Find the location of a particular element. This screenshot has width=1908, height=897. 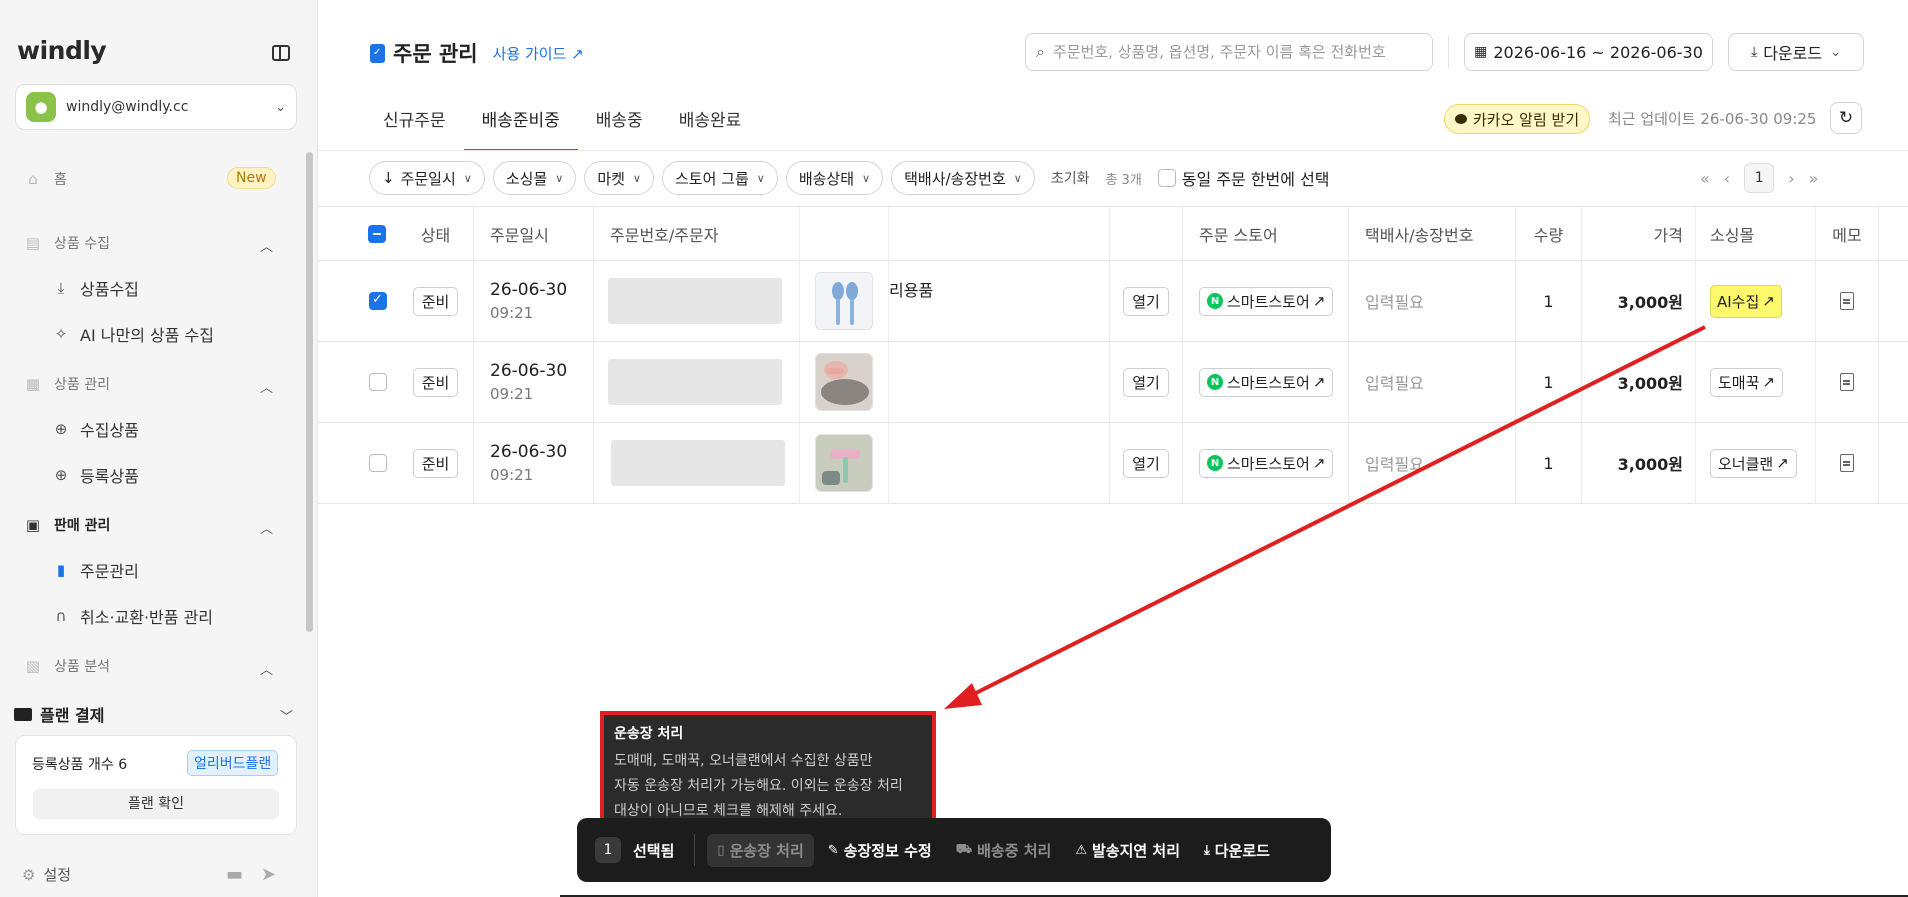

page-title: 주문 관리 사용 가이드 ↗ is located at coordinates (477, 53).